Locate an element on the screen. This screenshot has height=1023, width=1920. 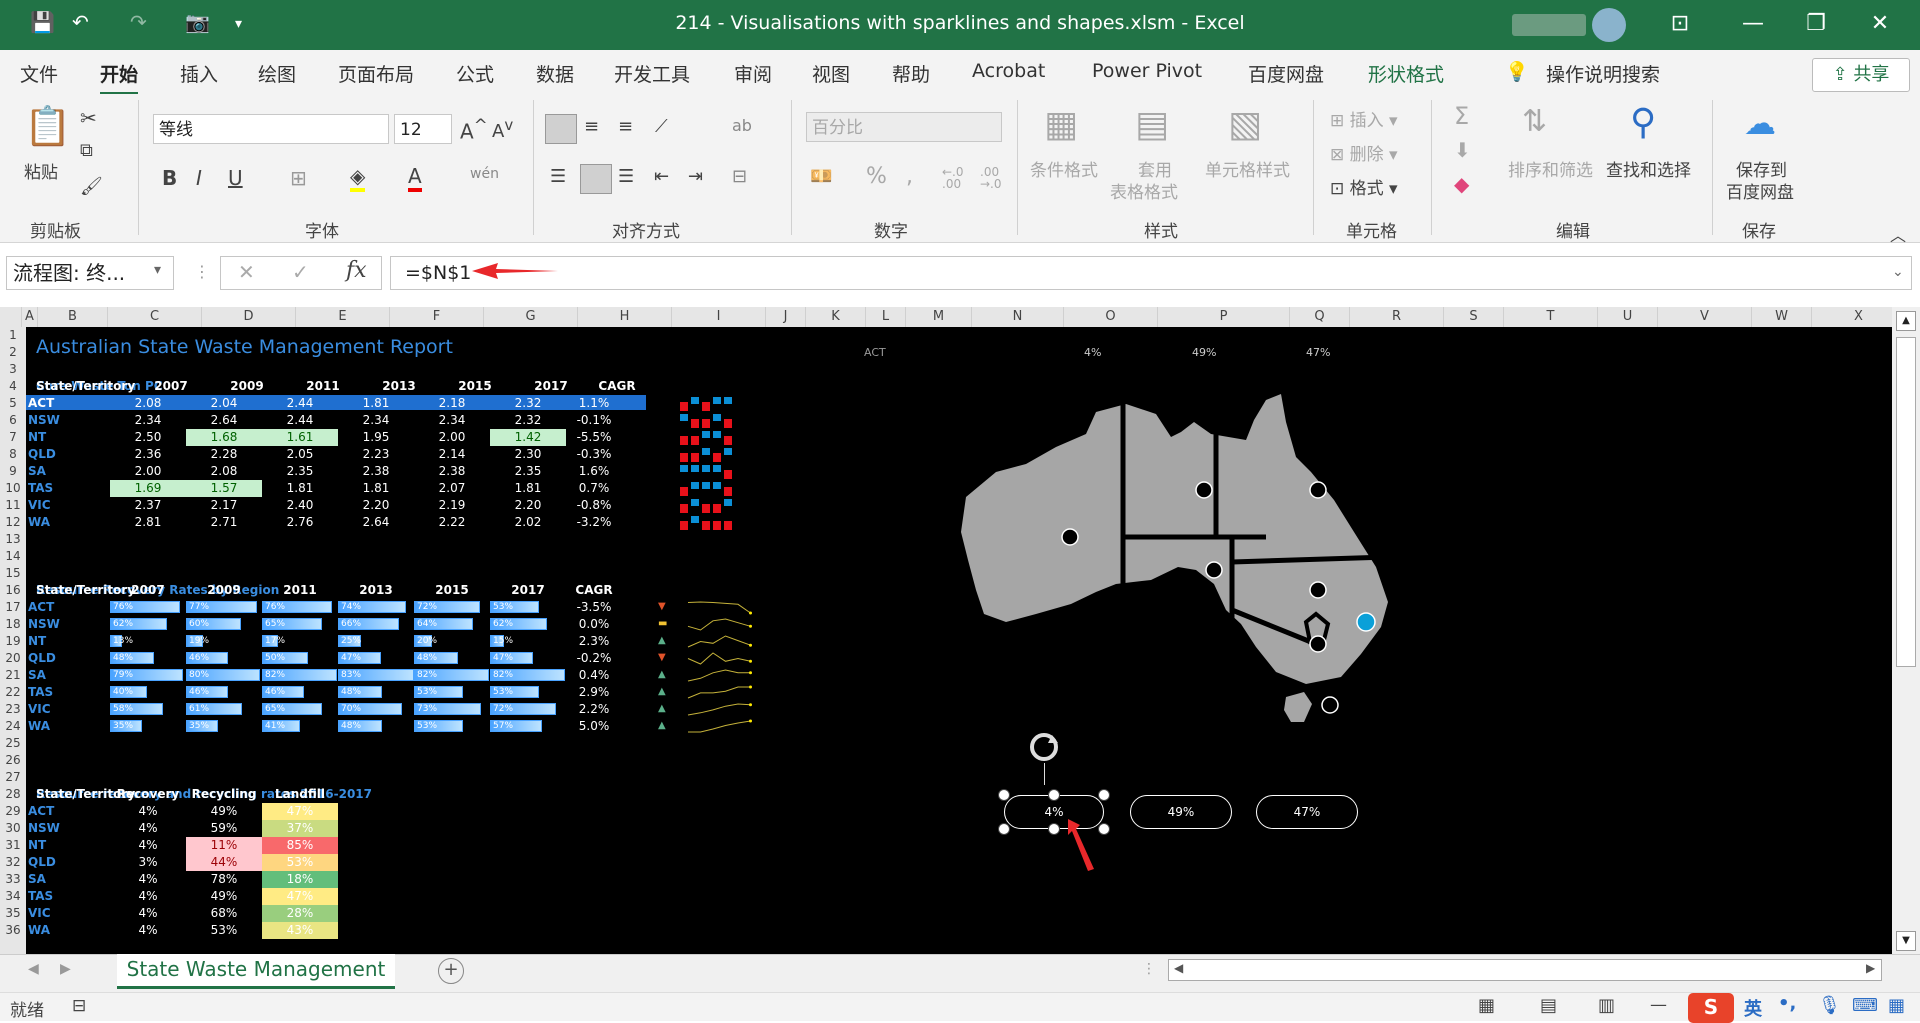
accounting-icon: 💴 is located at coordinates (821, 176).